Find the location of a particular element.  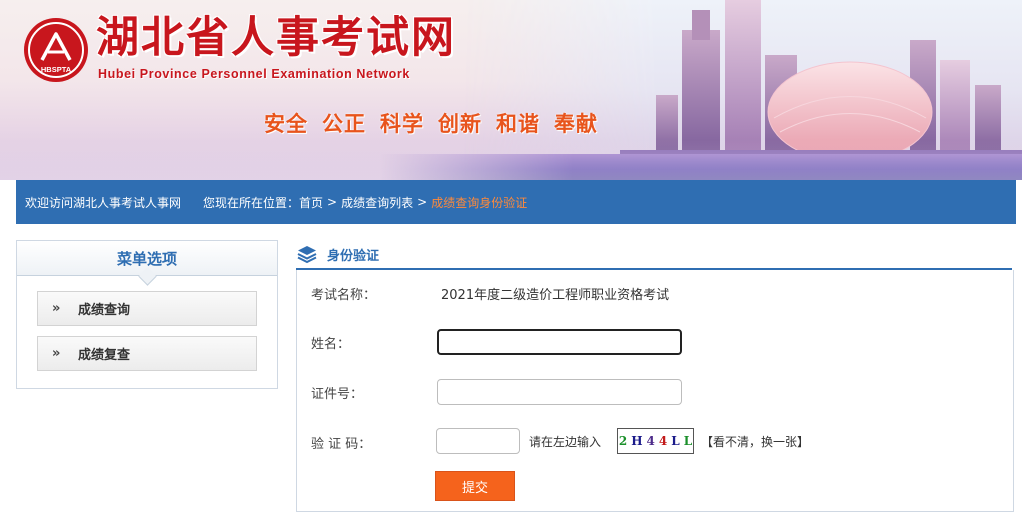

exam-name-value: 2021年度二级造价工程师职业资格考试 is located at coordinates (555, 295).